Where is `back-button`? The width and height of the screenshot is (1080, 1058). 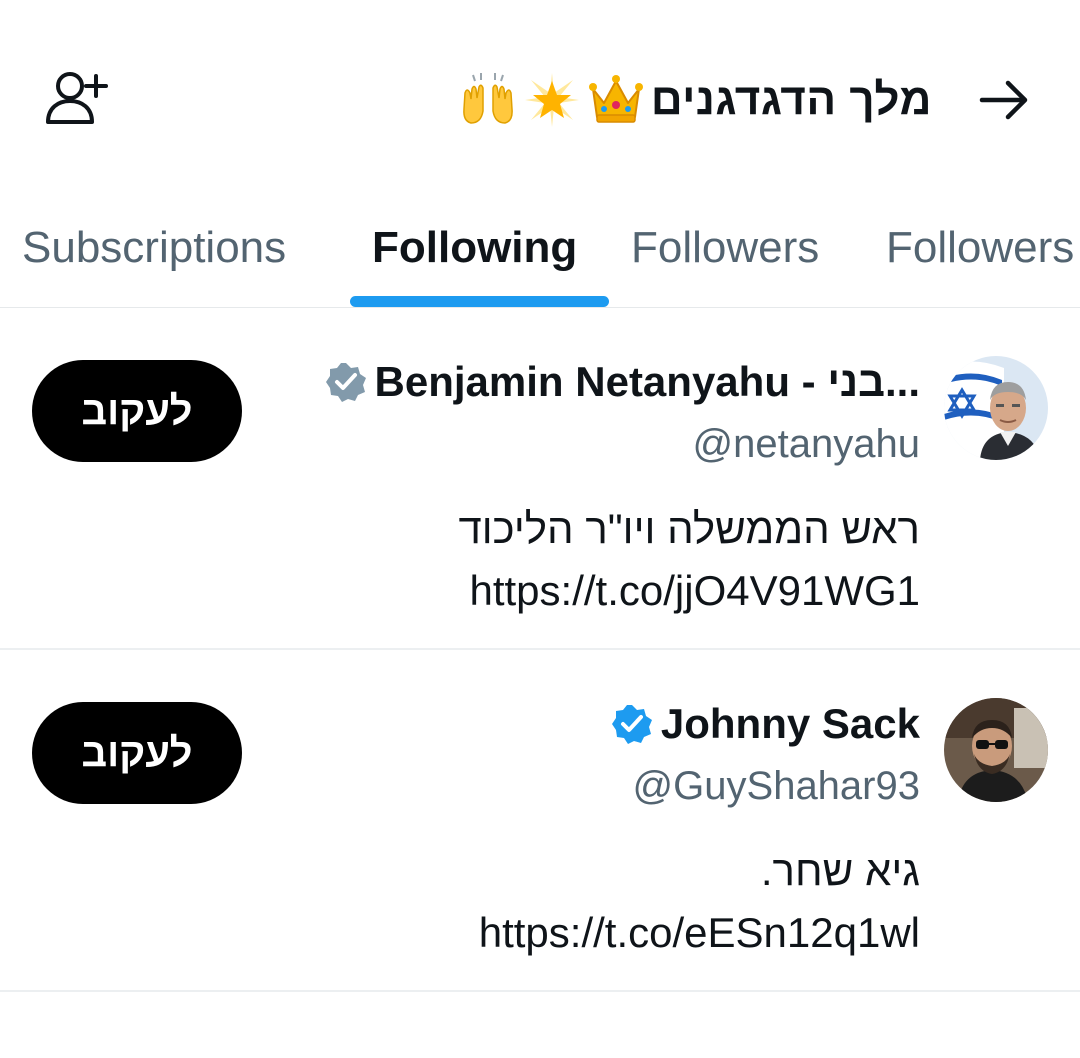 back-button is located at coordinates (1003, 100).